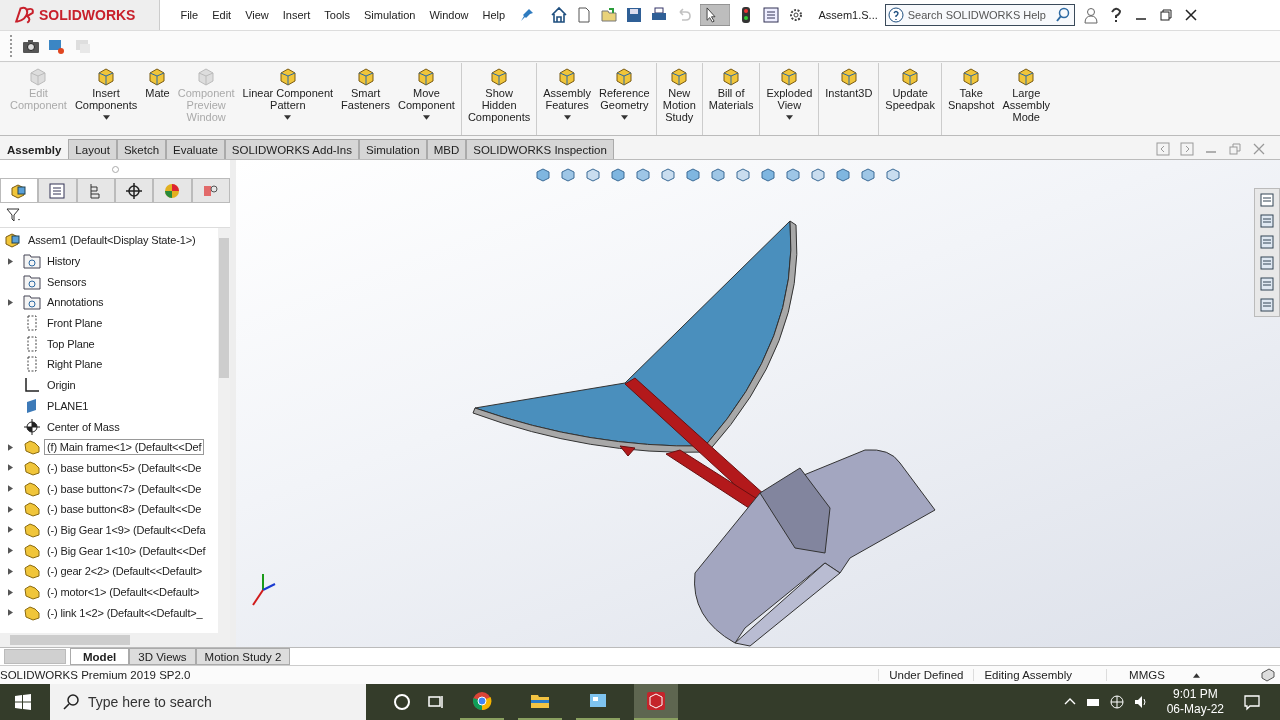 This screenshot has width=1280, height=720. What do you see at coordinates (910, 76) in the screenshot?
I see `cube-icon` at bounding box center [910, 76].